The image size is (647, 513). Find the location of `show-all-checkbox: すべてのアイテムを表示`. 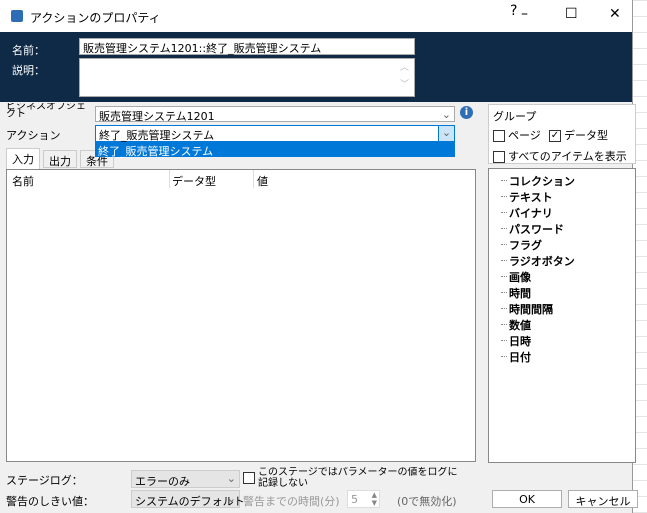

show-all-checkbox: すべてのアイテムを表示 is located at coordinates (560, 156).